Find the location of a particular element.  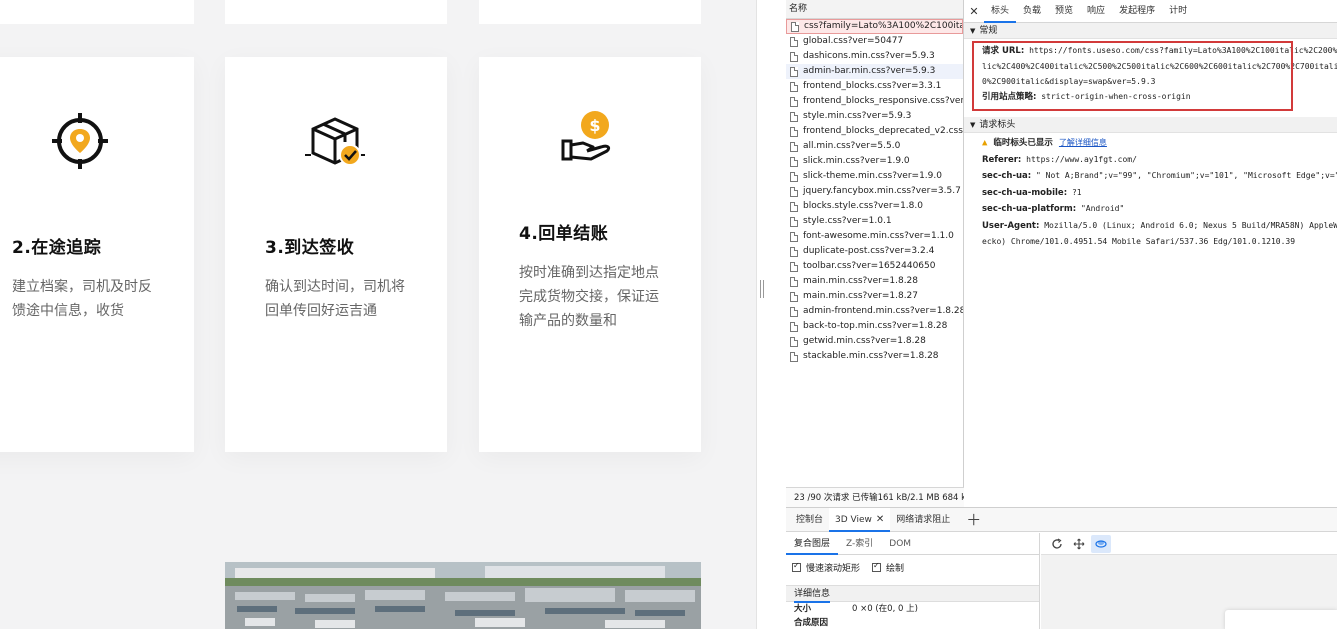

step-card-arrival: 3.到达签收 确认到达时间，司机将回单传回好运吉通 is located at coordinates (336, 254).